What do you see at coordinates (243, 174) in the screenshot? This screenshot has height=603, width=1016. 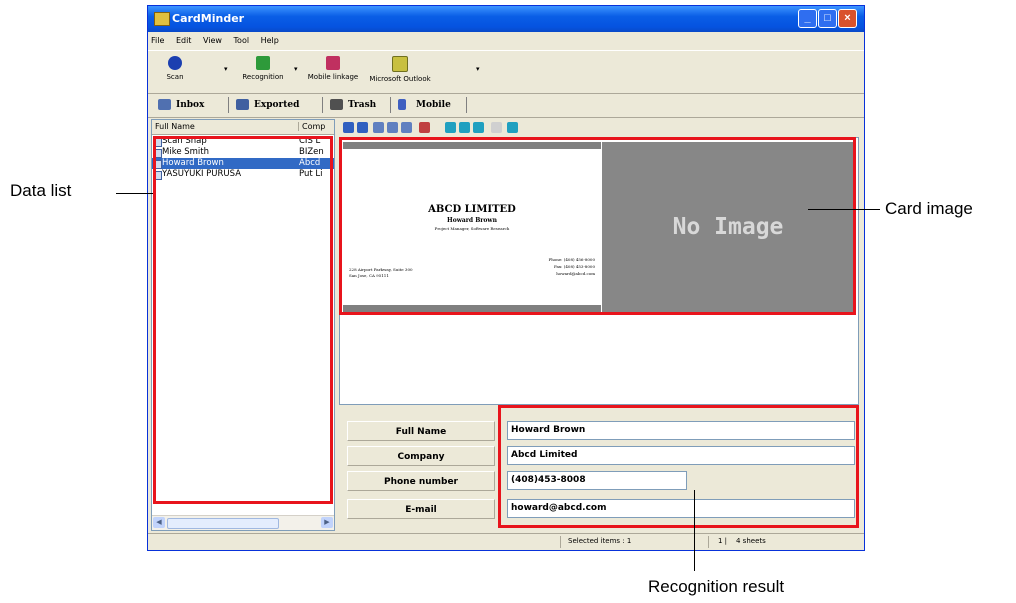 I see `list-item: YASUYUKI PURUSA Put Li` at bounding box center [243, 174].